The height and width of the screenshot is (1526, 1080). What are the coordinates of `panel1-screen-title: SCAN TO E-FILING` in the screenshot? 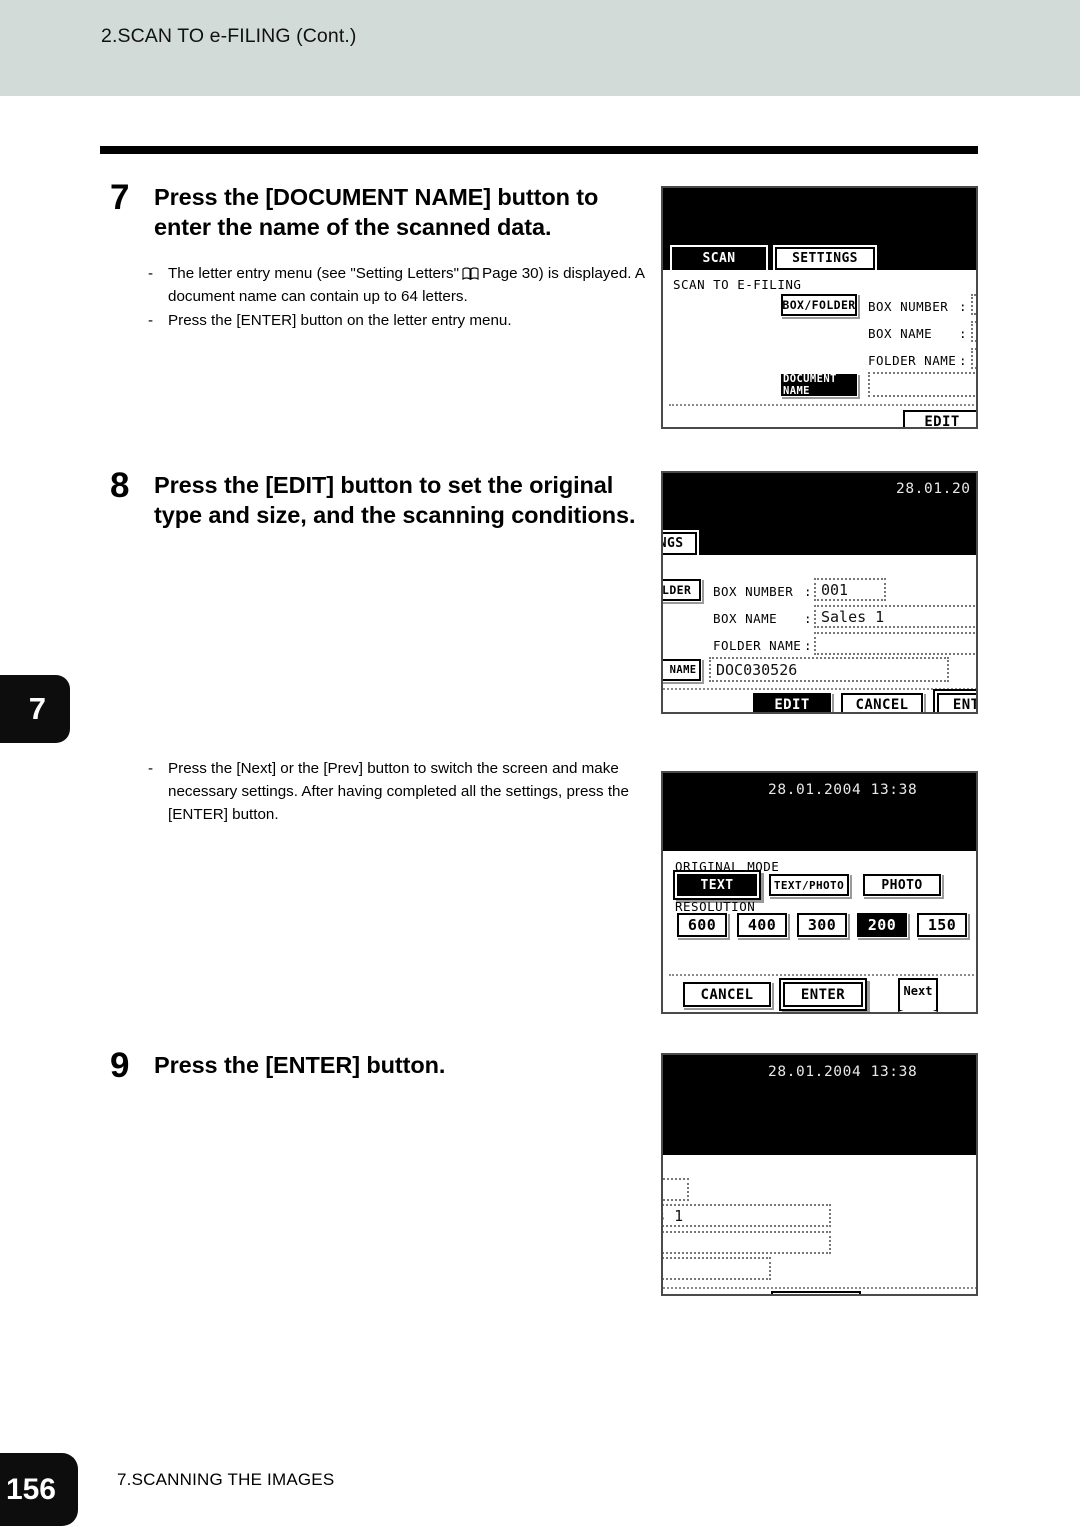 It's located at (737, 284).